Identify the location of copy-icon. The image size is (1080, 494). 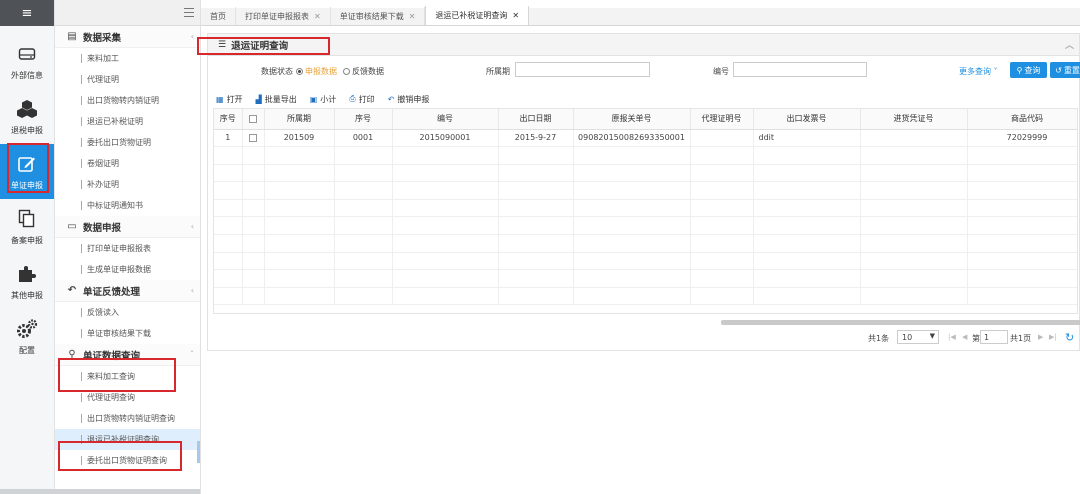
(27, 219).